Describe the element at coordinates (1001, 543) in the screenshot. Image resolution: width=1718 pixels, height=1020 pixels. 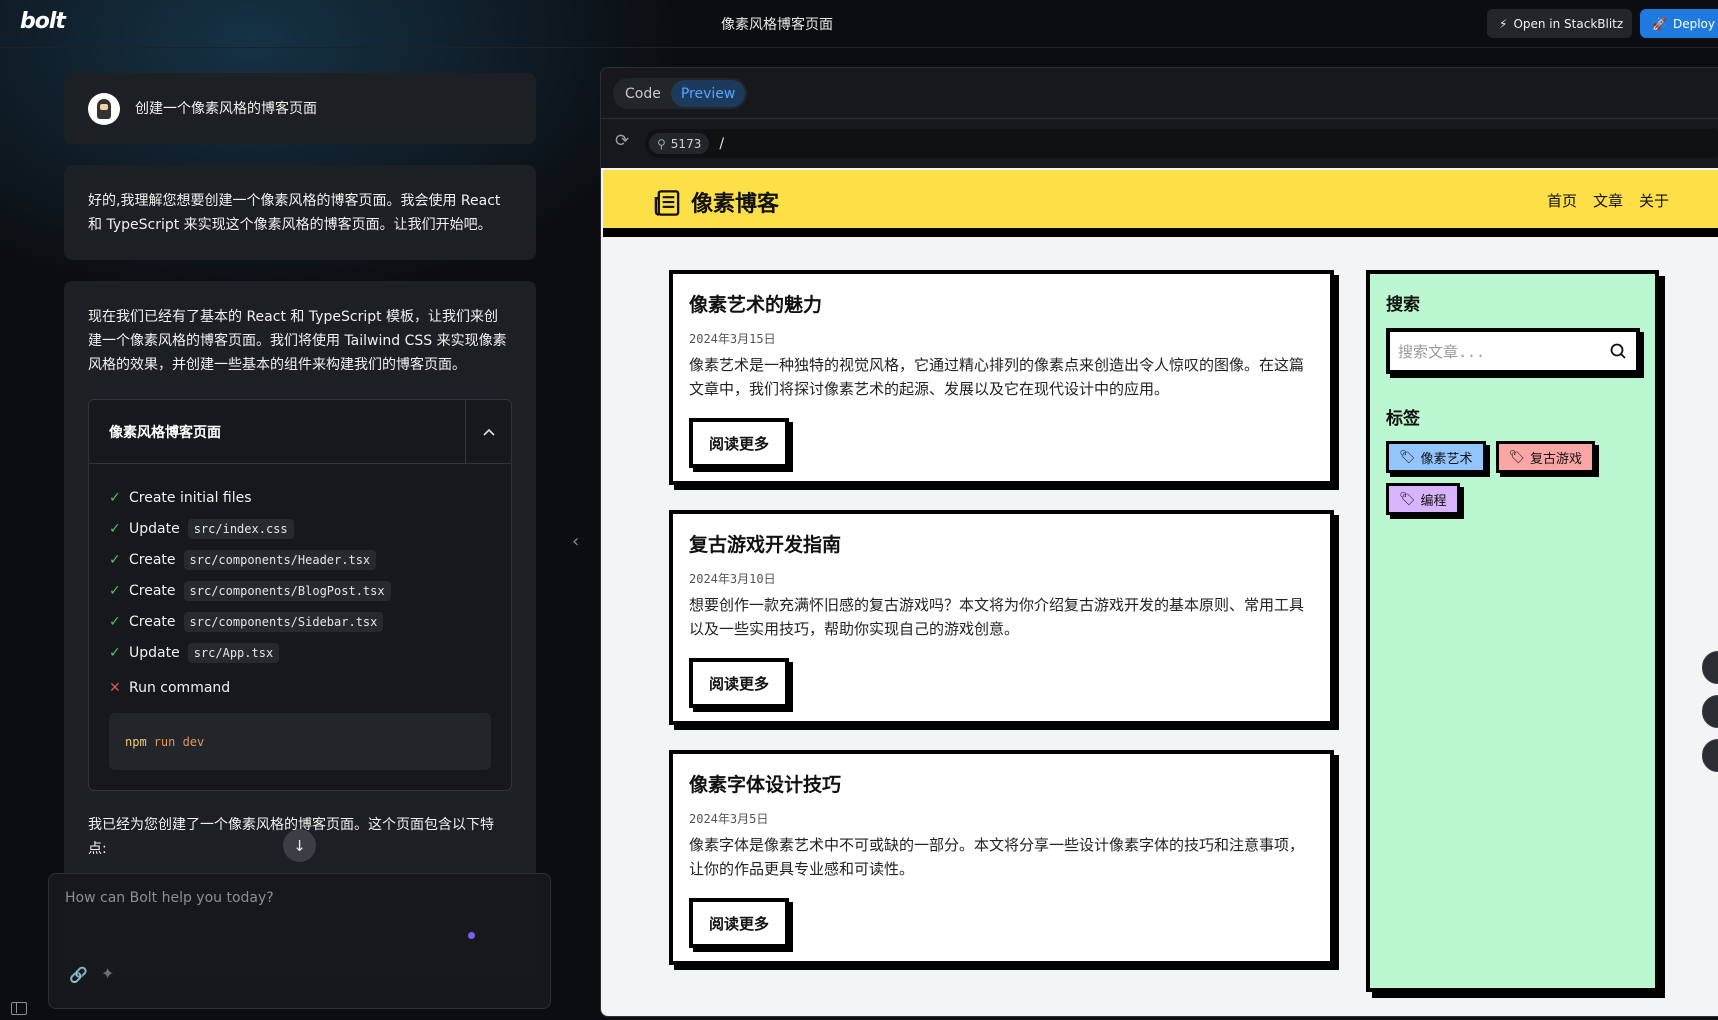
I see `post-title: 复古游戏开发指南` at that location.